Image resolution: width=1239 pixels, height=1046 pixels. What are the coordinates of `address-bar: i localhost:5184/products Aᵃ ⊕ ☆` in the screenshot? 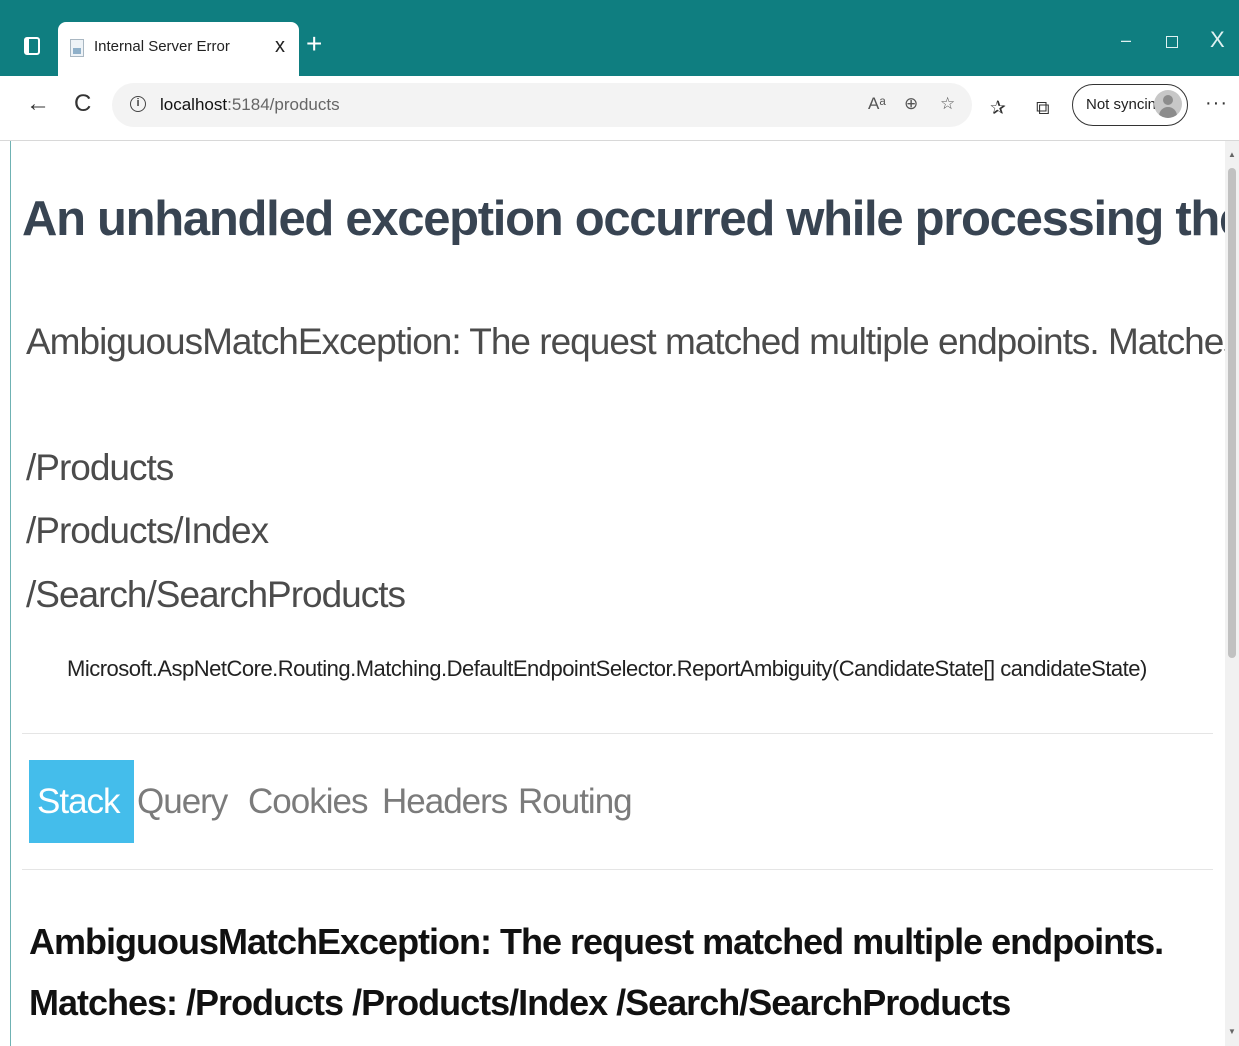 It's located at (542, 105).